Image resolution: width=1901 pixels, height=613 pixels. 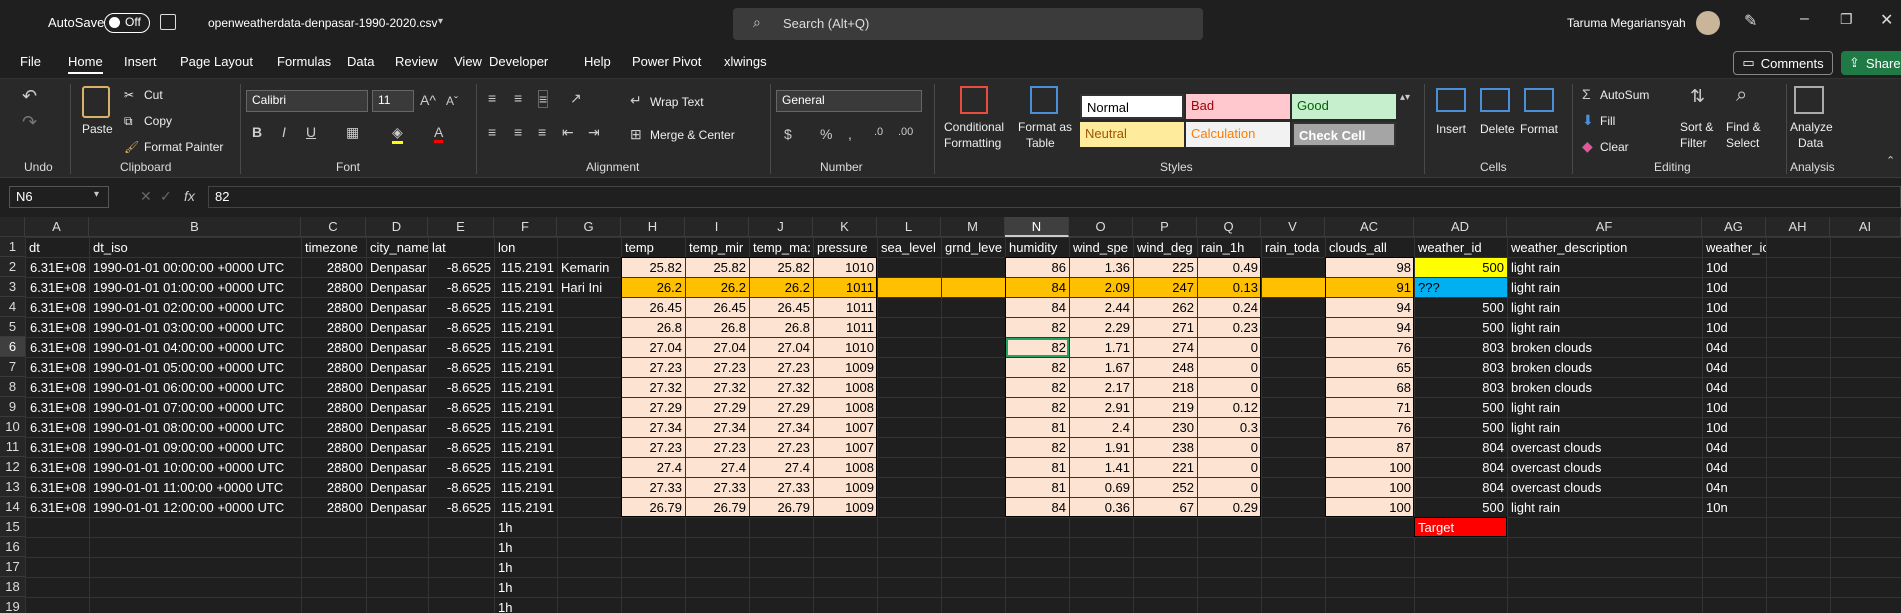 I want to click on enter-icon: ✓, so click(x=166, y=196).